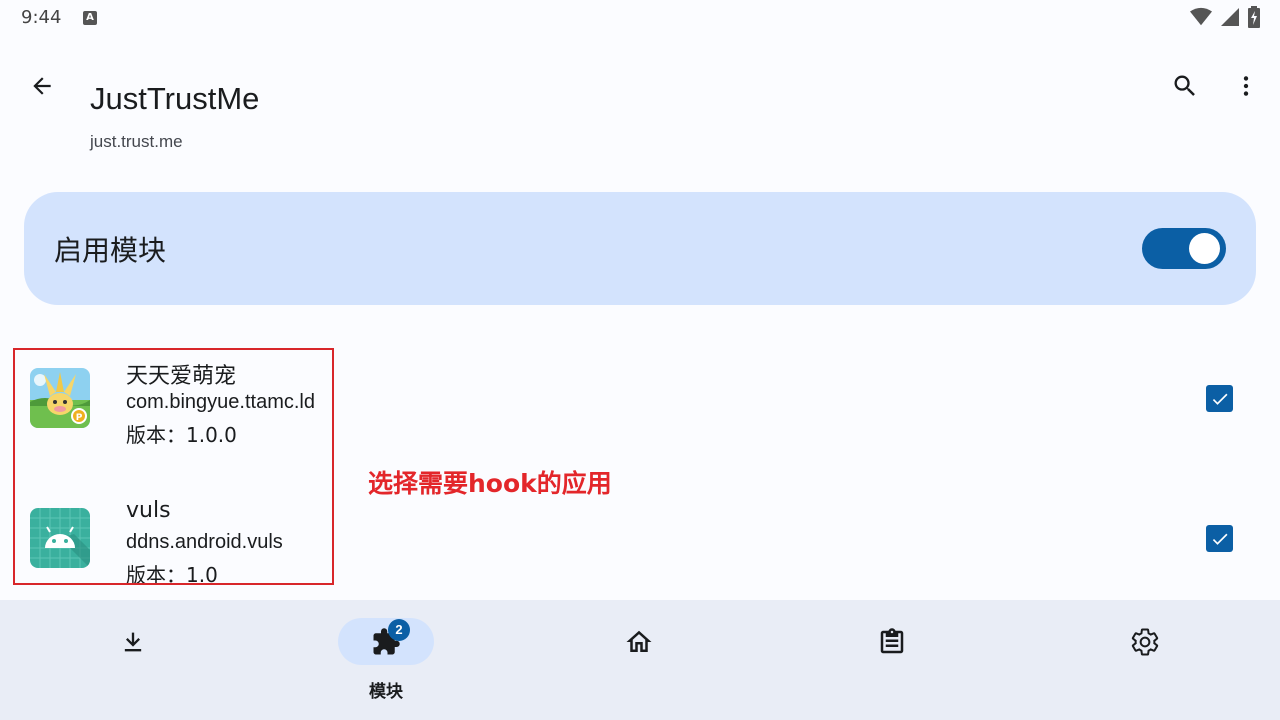 This screenshot has width=1280, height=720. Describe the element at coordinates (640, 18) in the screenshot. I see `status-bar: 9:44 A` at that location.